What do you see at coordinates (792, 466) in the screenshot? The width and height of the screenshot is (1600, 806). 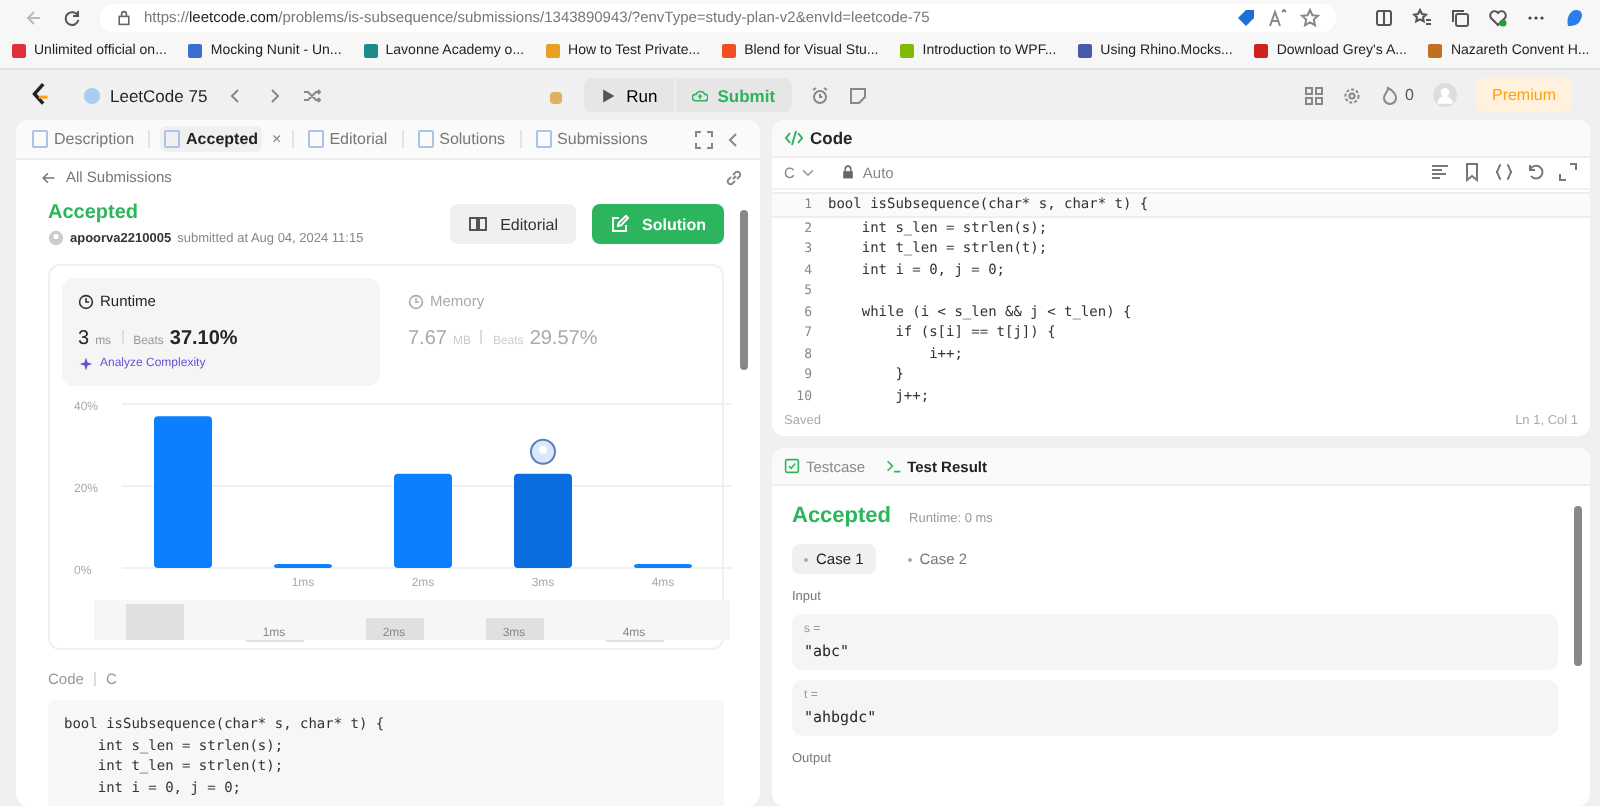 I see `checkbox-icon` at bounding box center [792, 466].